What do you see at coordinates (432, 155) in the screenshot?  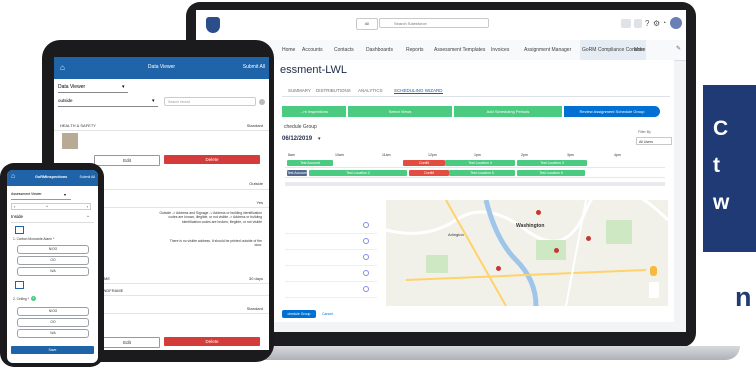 I see `time-label: 12pm` at bounding box center [432, 155].